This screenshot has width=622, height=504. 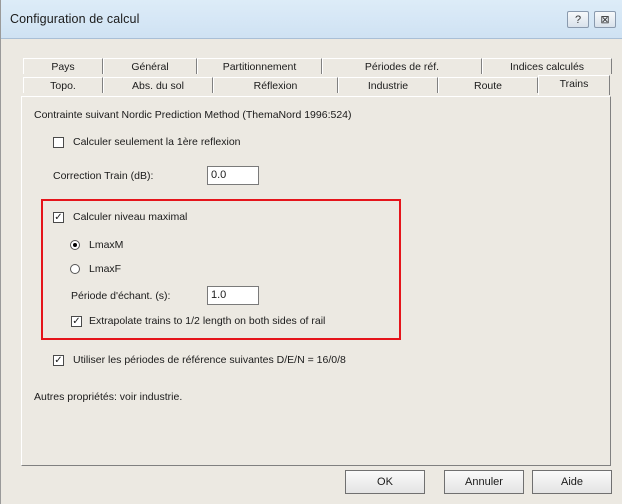 I want to click on correction-label: Correction Train (dB):, so click(x=103, y=176).